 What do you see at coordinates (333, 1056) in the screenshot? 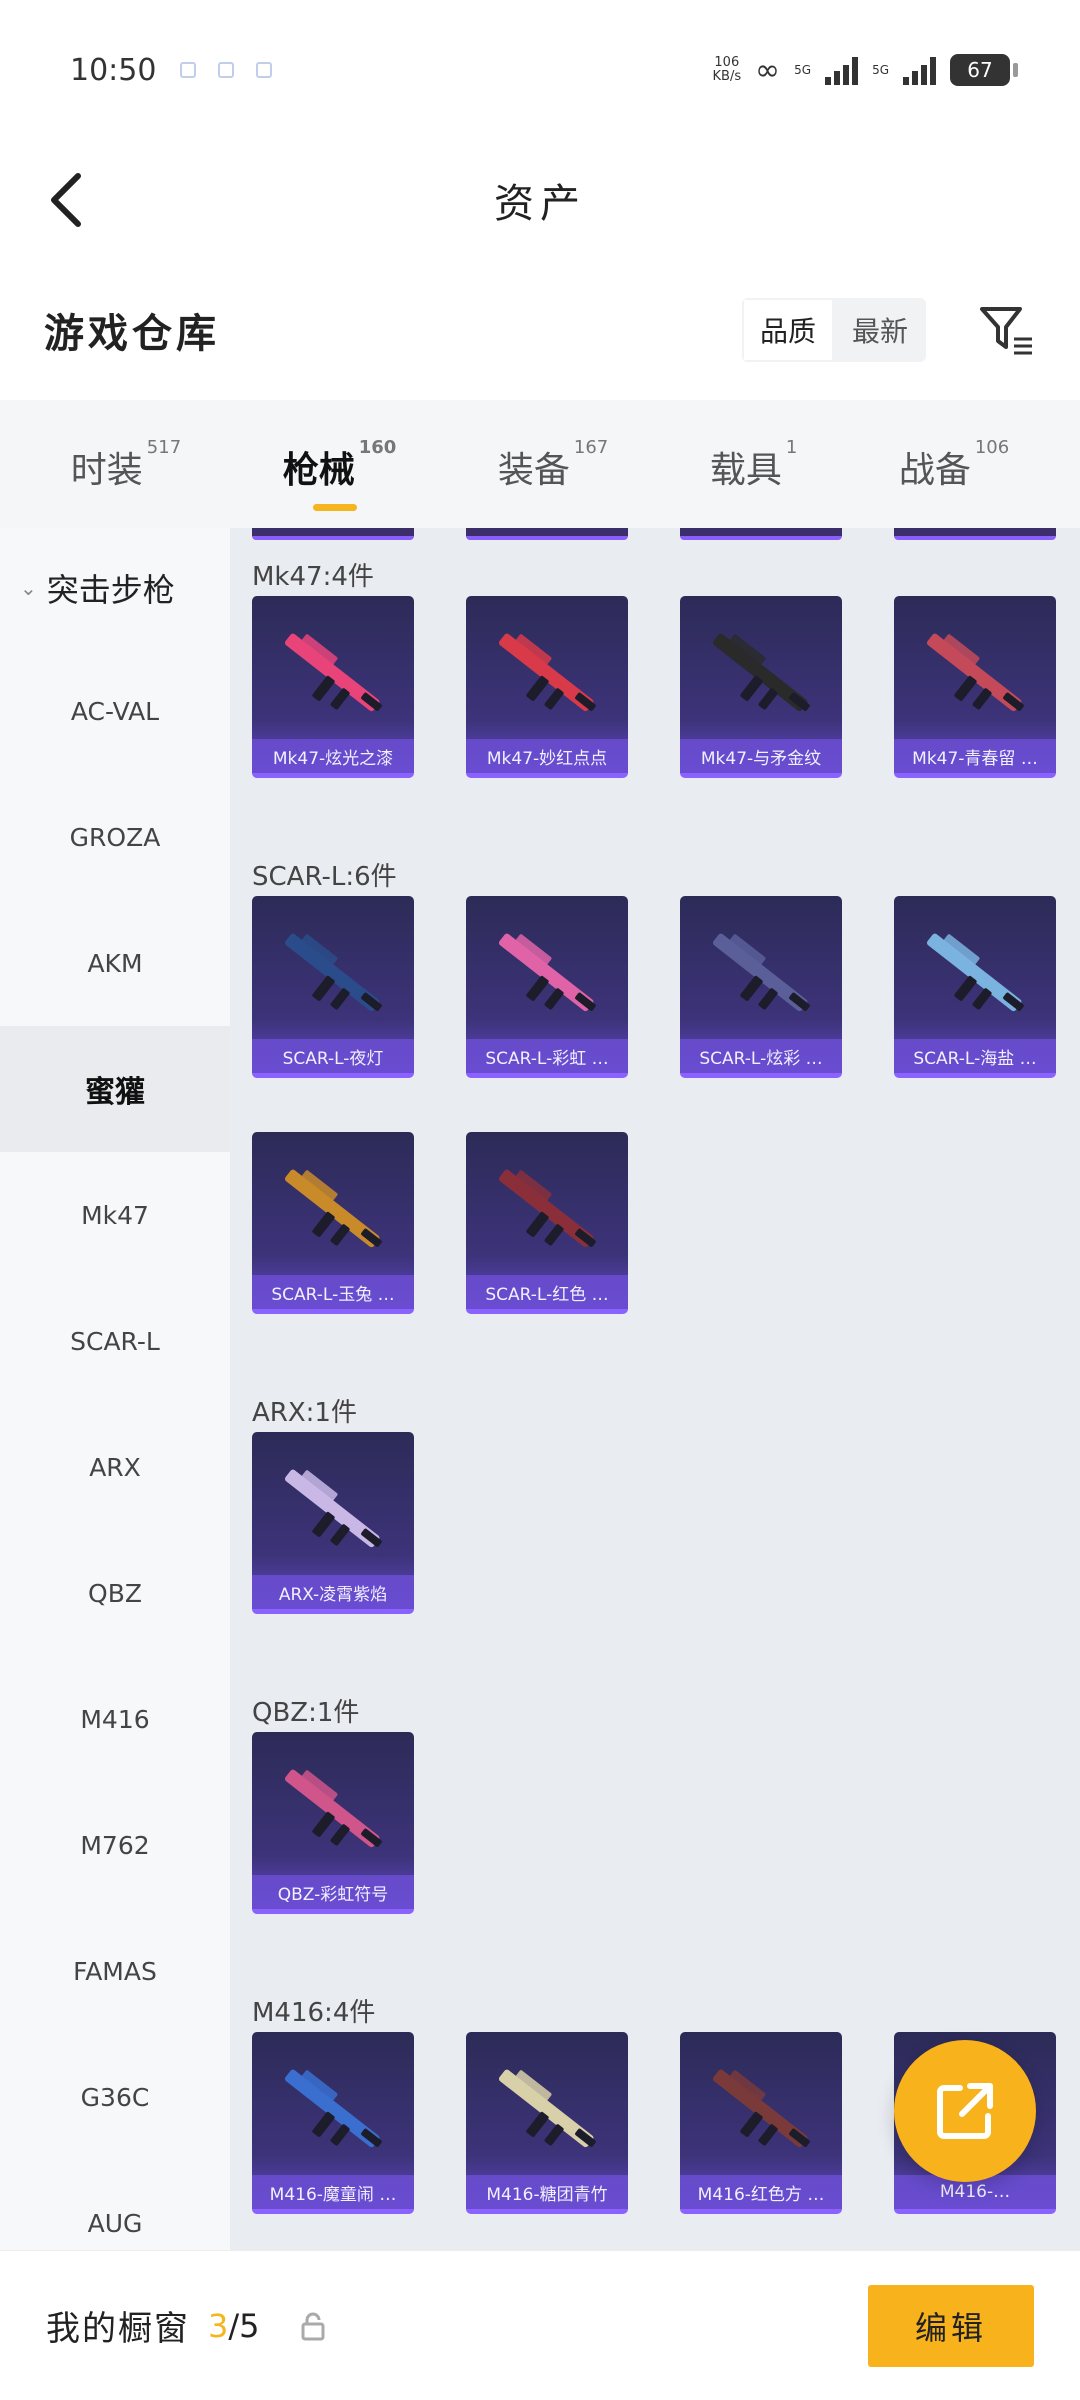
I see `weapon-skin-name: SCAR-L-夜灯` at bounding box center [333, 1056].